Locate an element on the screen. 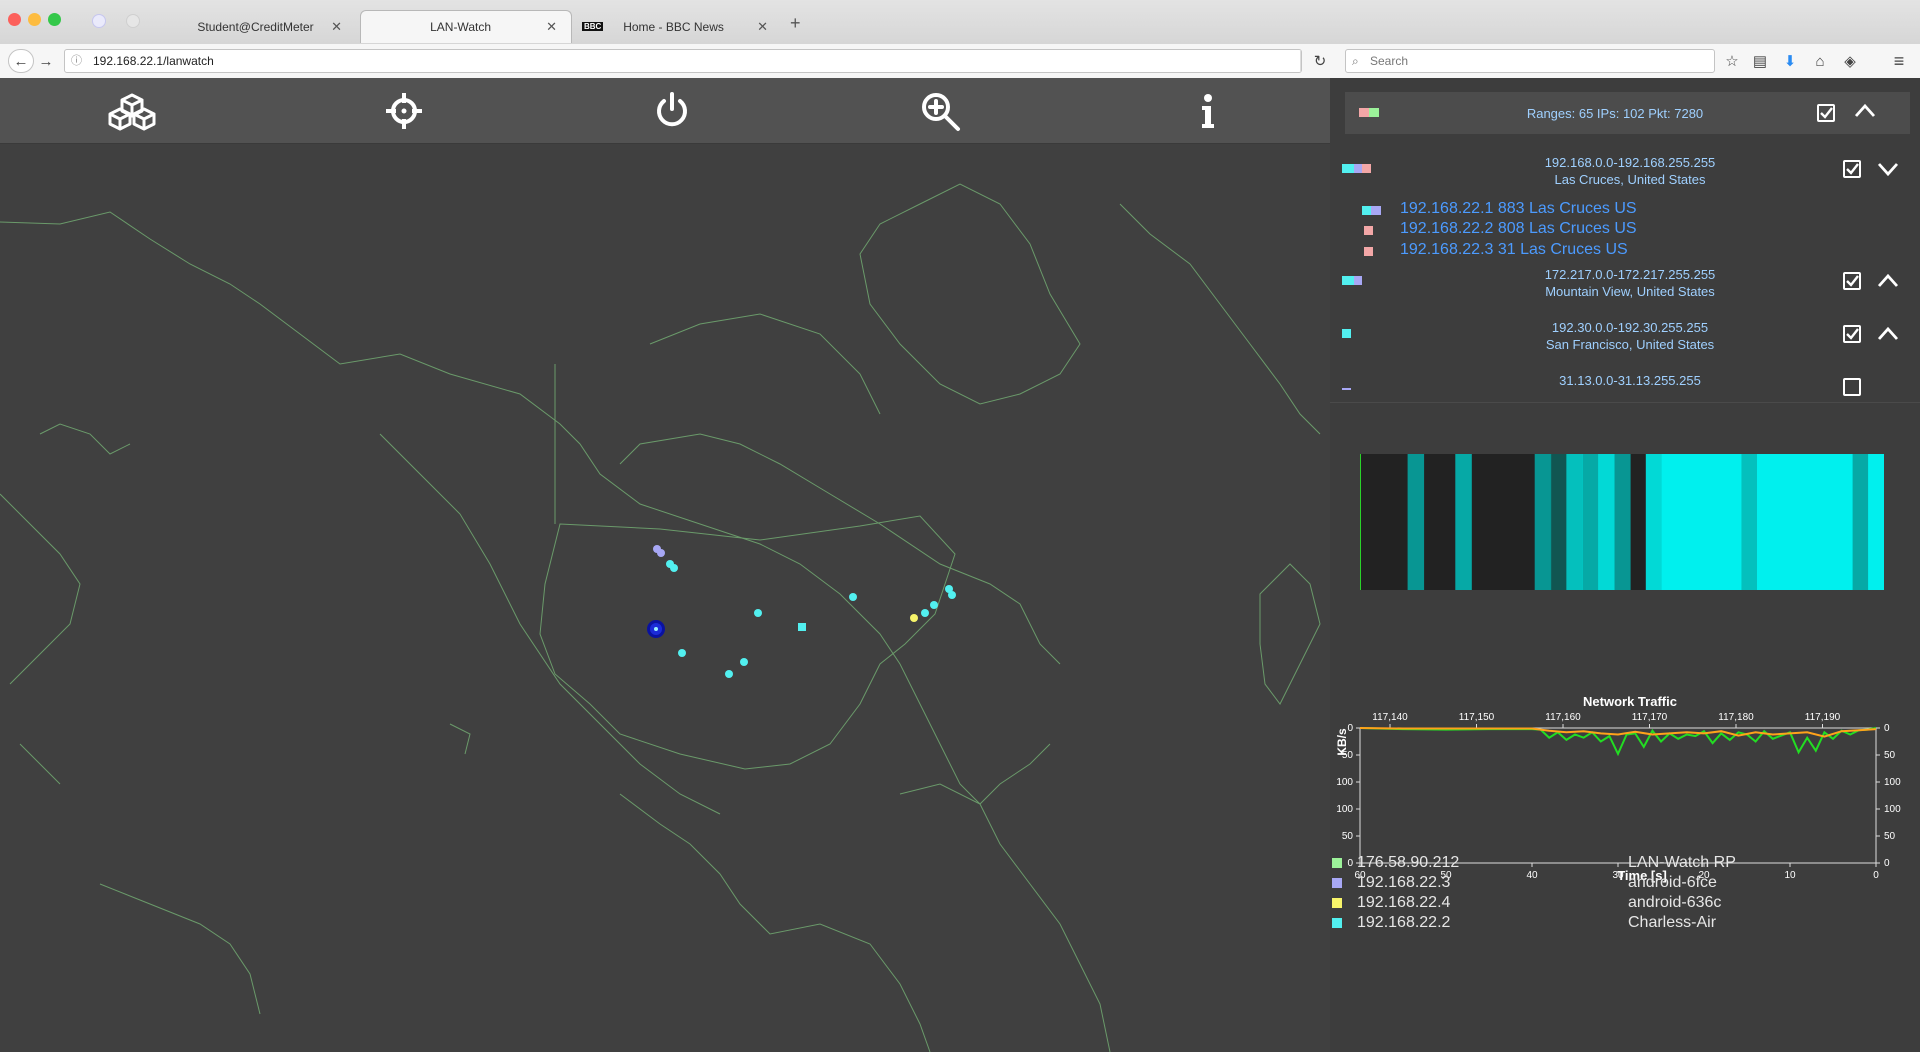  legend-row: 192.168.22.2 Charless-Air is located at coordinates (1625, 924).